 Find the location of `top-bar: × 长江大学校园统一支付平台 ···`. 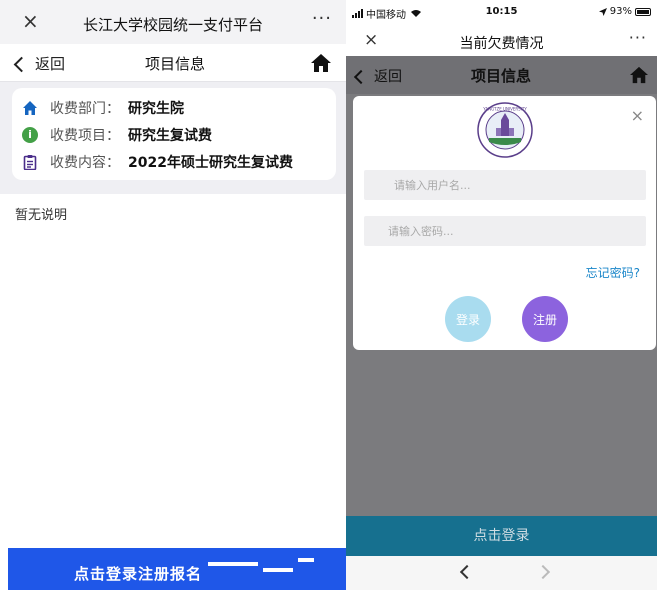

top-bar: × 长江大学校园统一支付平台 ··· is located at coordinates (173, 22).